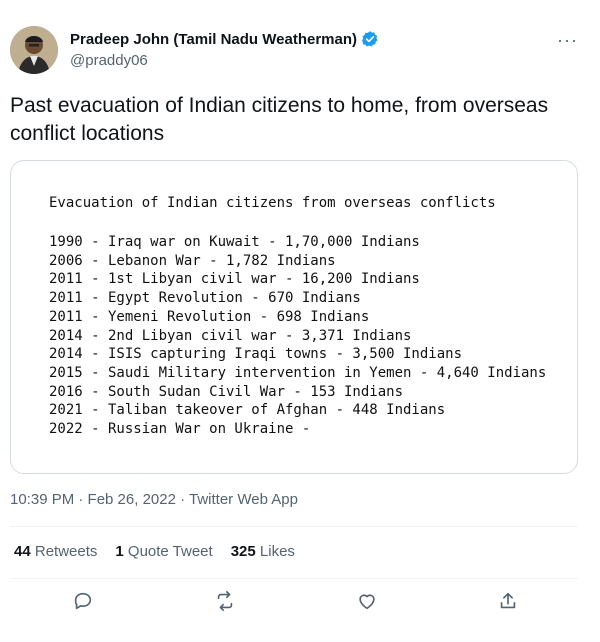  Describe the element at coordinates (509, 602) in the screenshot. I see `share-icon` at that location.